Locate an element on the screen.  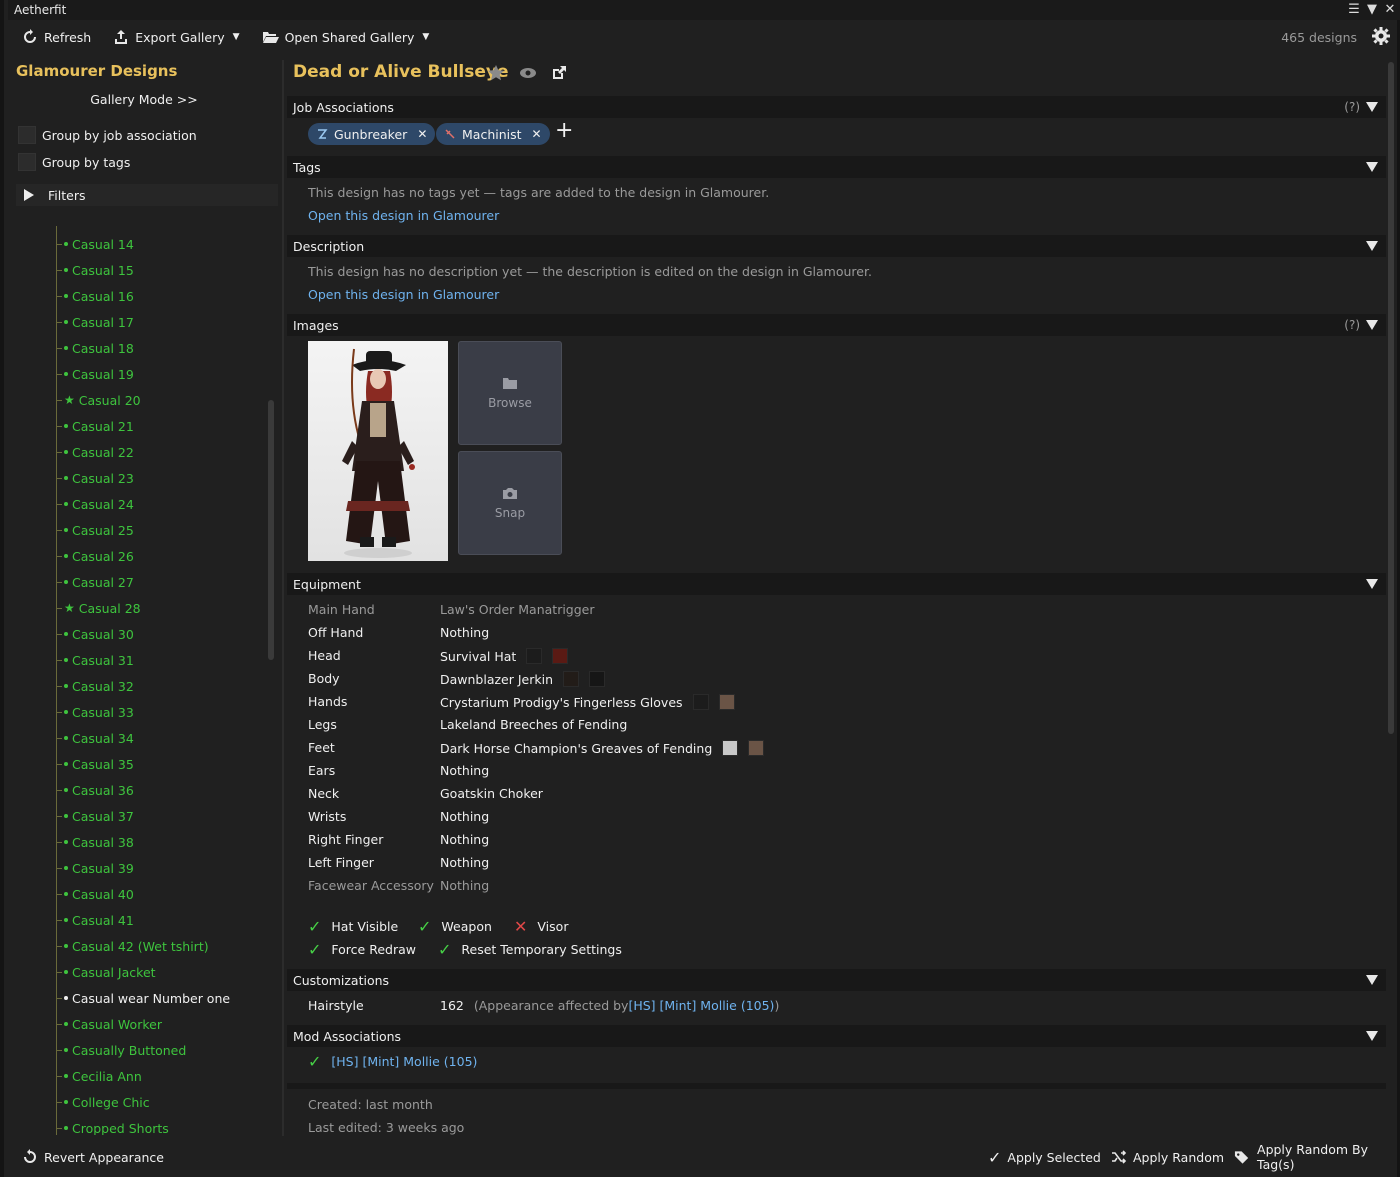
weapon-toggle: ✓ Weapon is located at coordinates (455, 926).